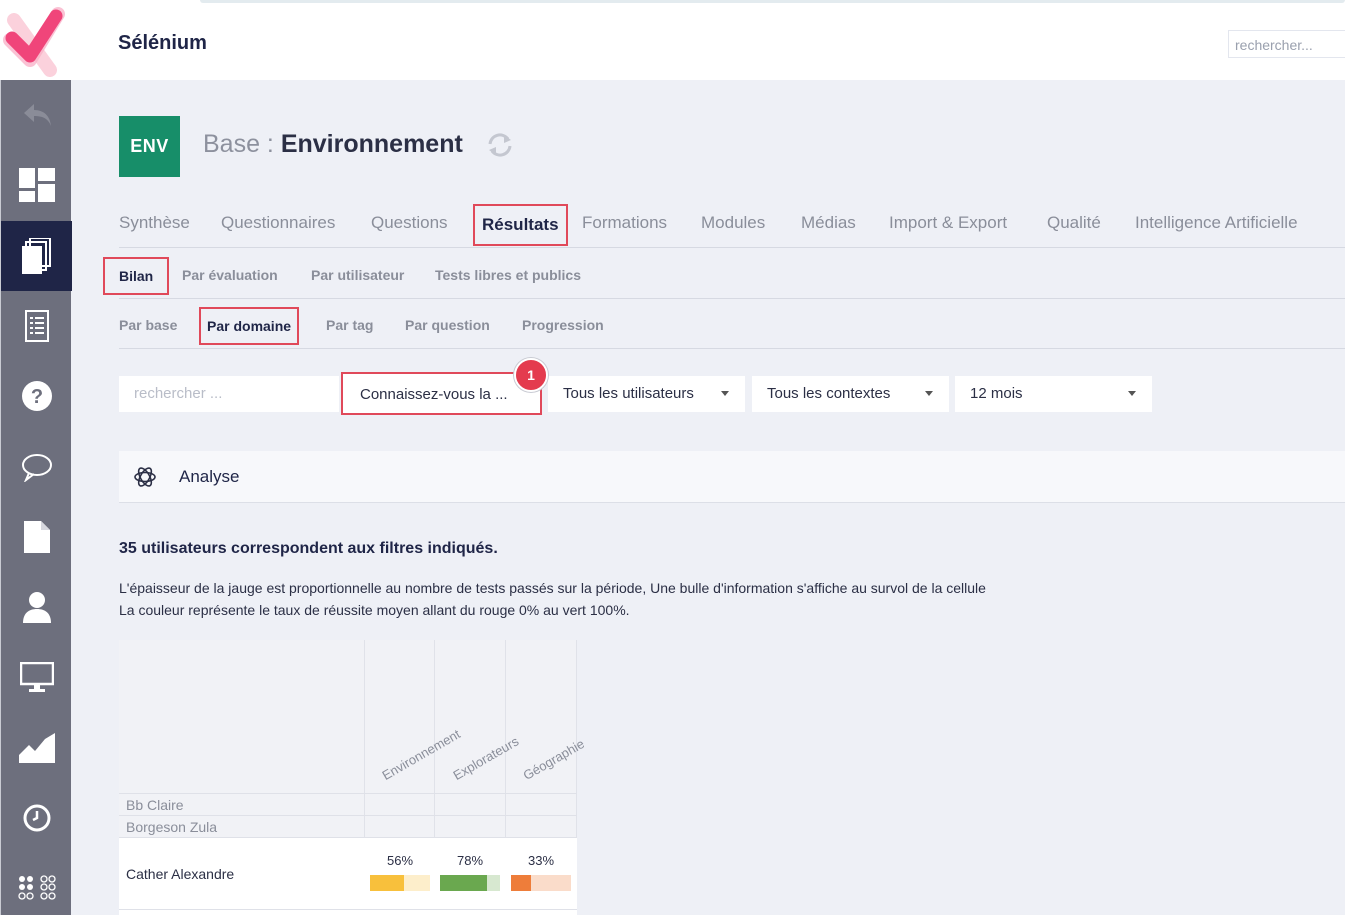  What do you see at coordinates (333, 144) in the screenshot?
I see `page-title: Base : Environnement` at bounding box center [333, 144].